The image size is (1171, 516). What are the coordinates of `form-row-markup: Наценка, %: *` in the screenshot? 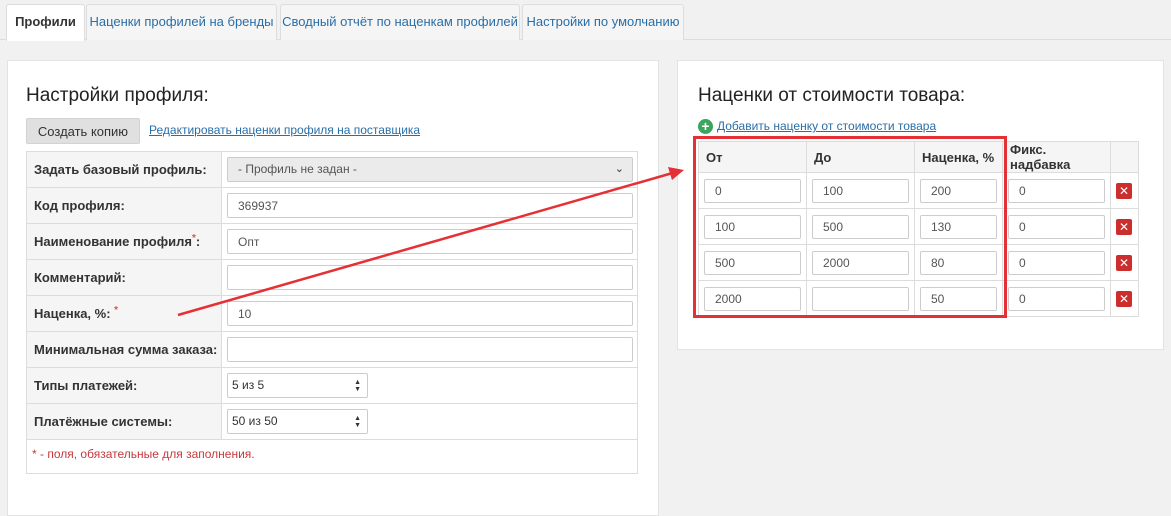 It's located at (332, 313).